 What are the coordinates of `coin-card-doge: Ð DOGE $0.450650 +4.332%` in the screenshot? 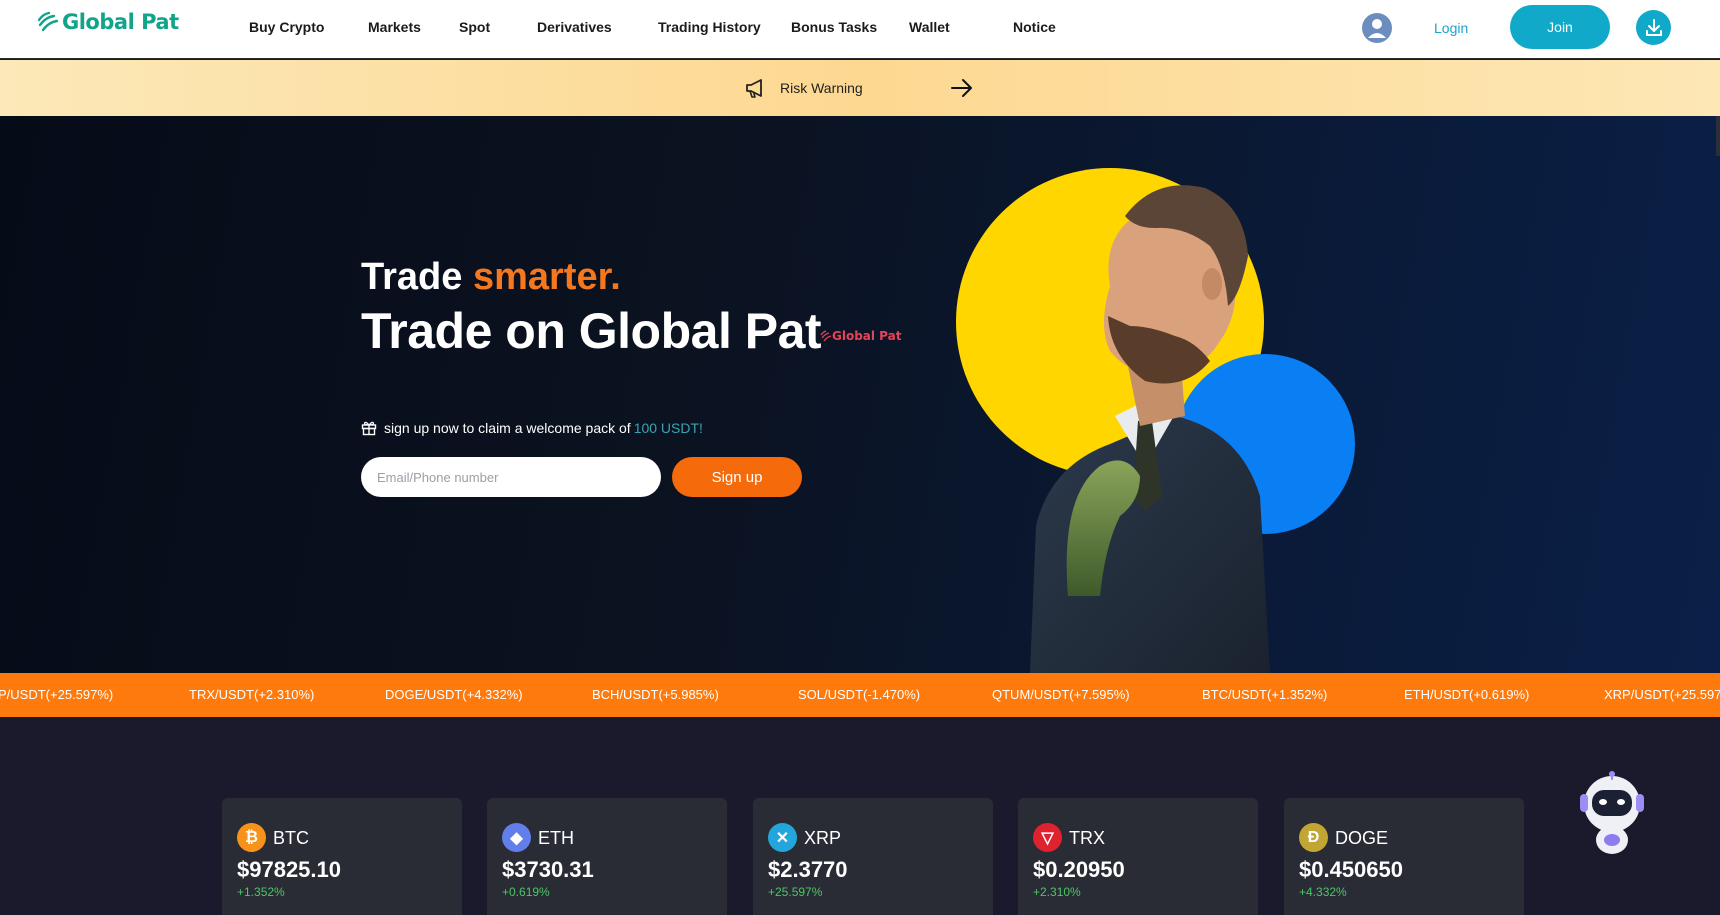 It's located at (1404, 856).